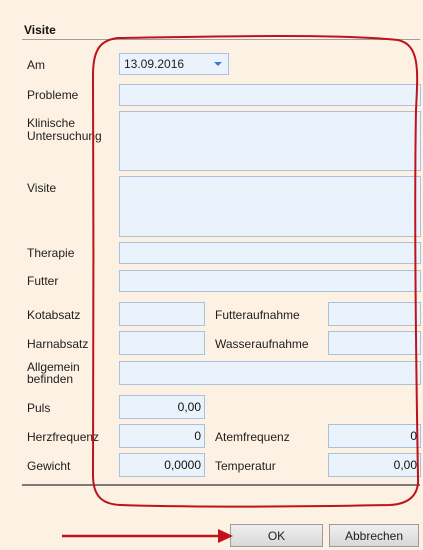  What do you see at coordinates (147, 536) in the screenshot?
I see `red-arrow-icon` at bounding box center [147, 536].